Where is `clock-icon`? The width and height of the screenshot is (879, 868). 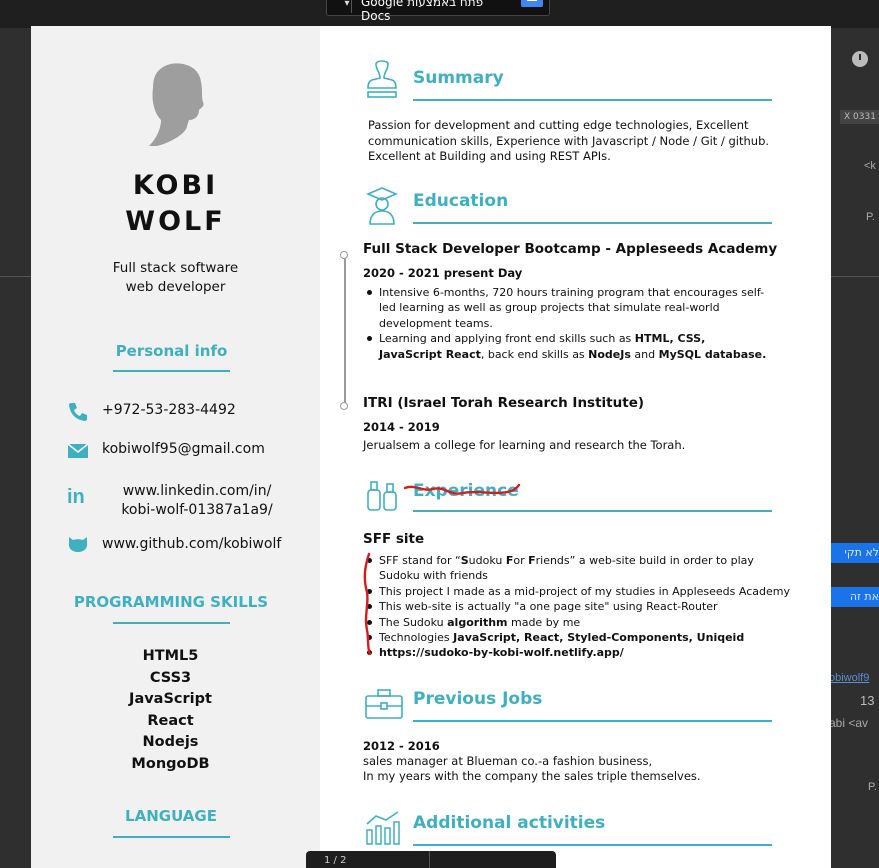
clock-icon is located at coordinates (860, 59).